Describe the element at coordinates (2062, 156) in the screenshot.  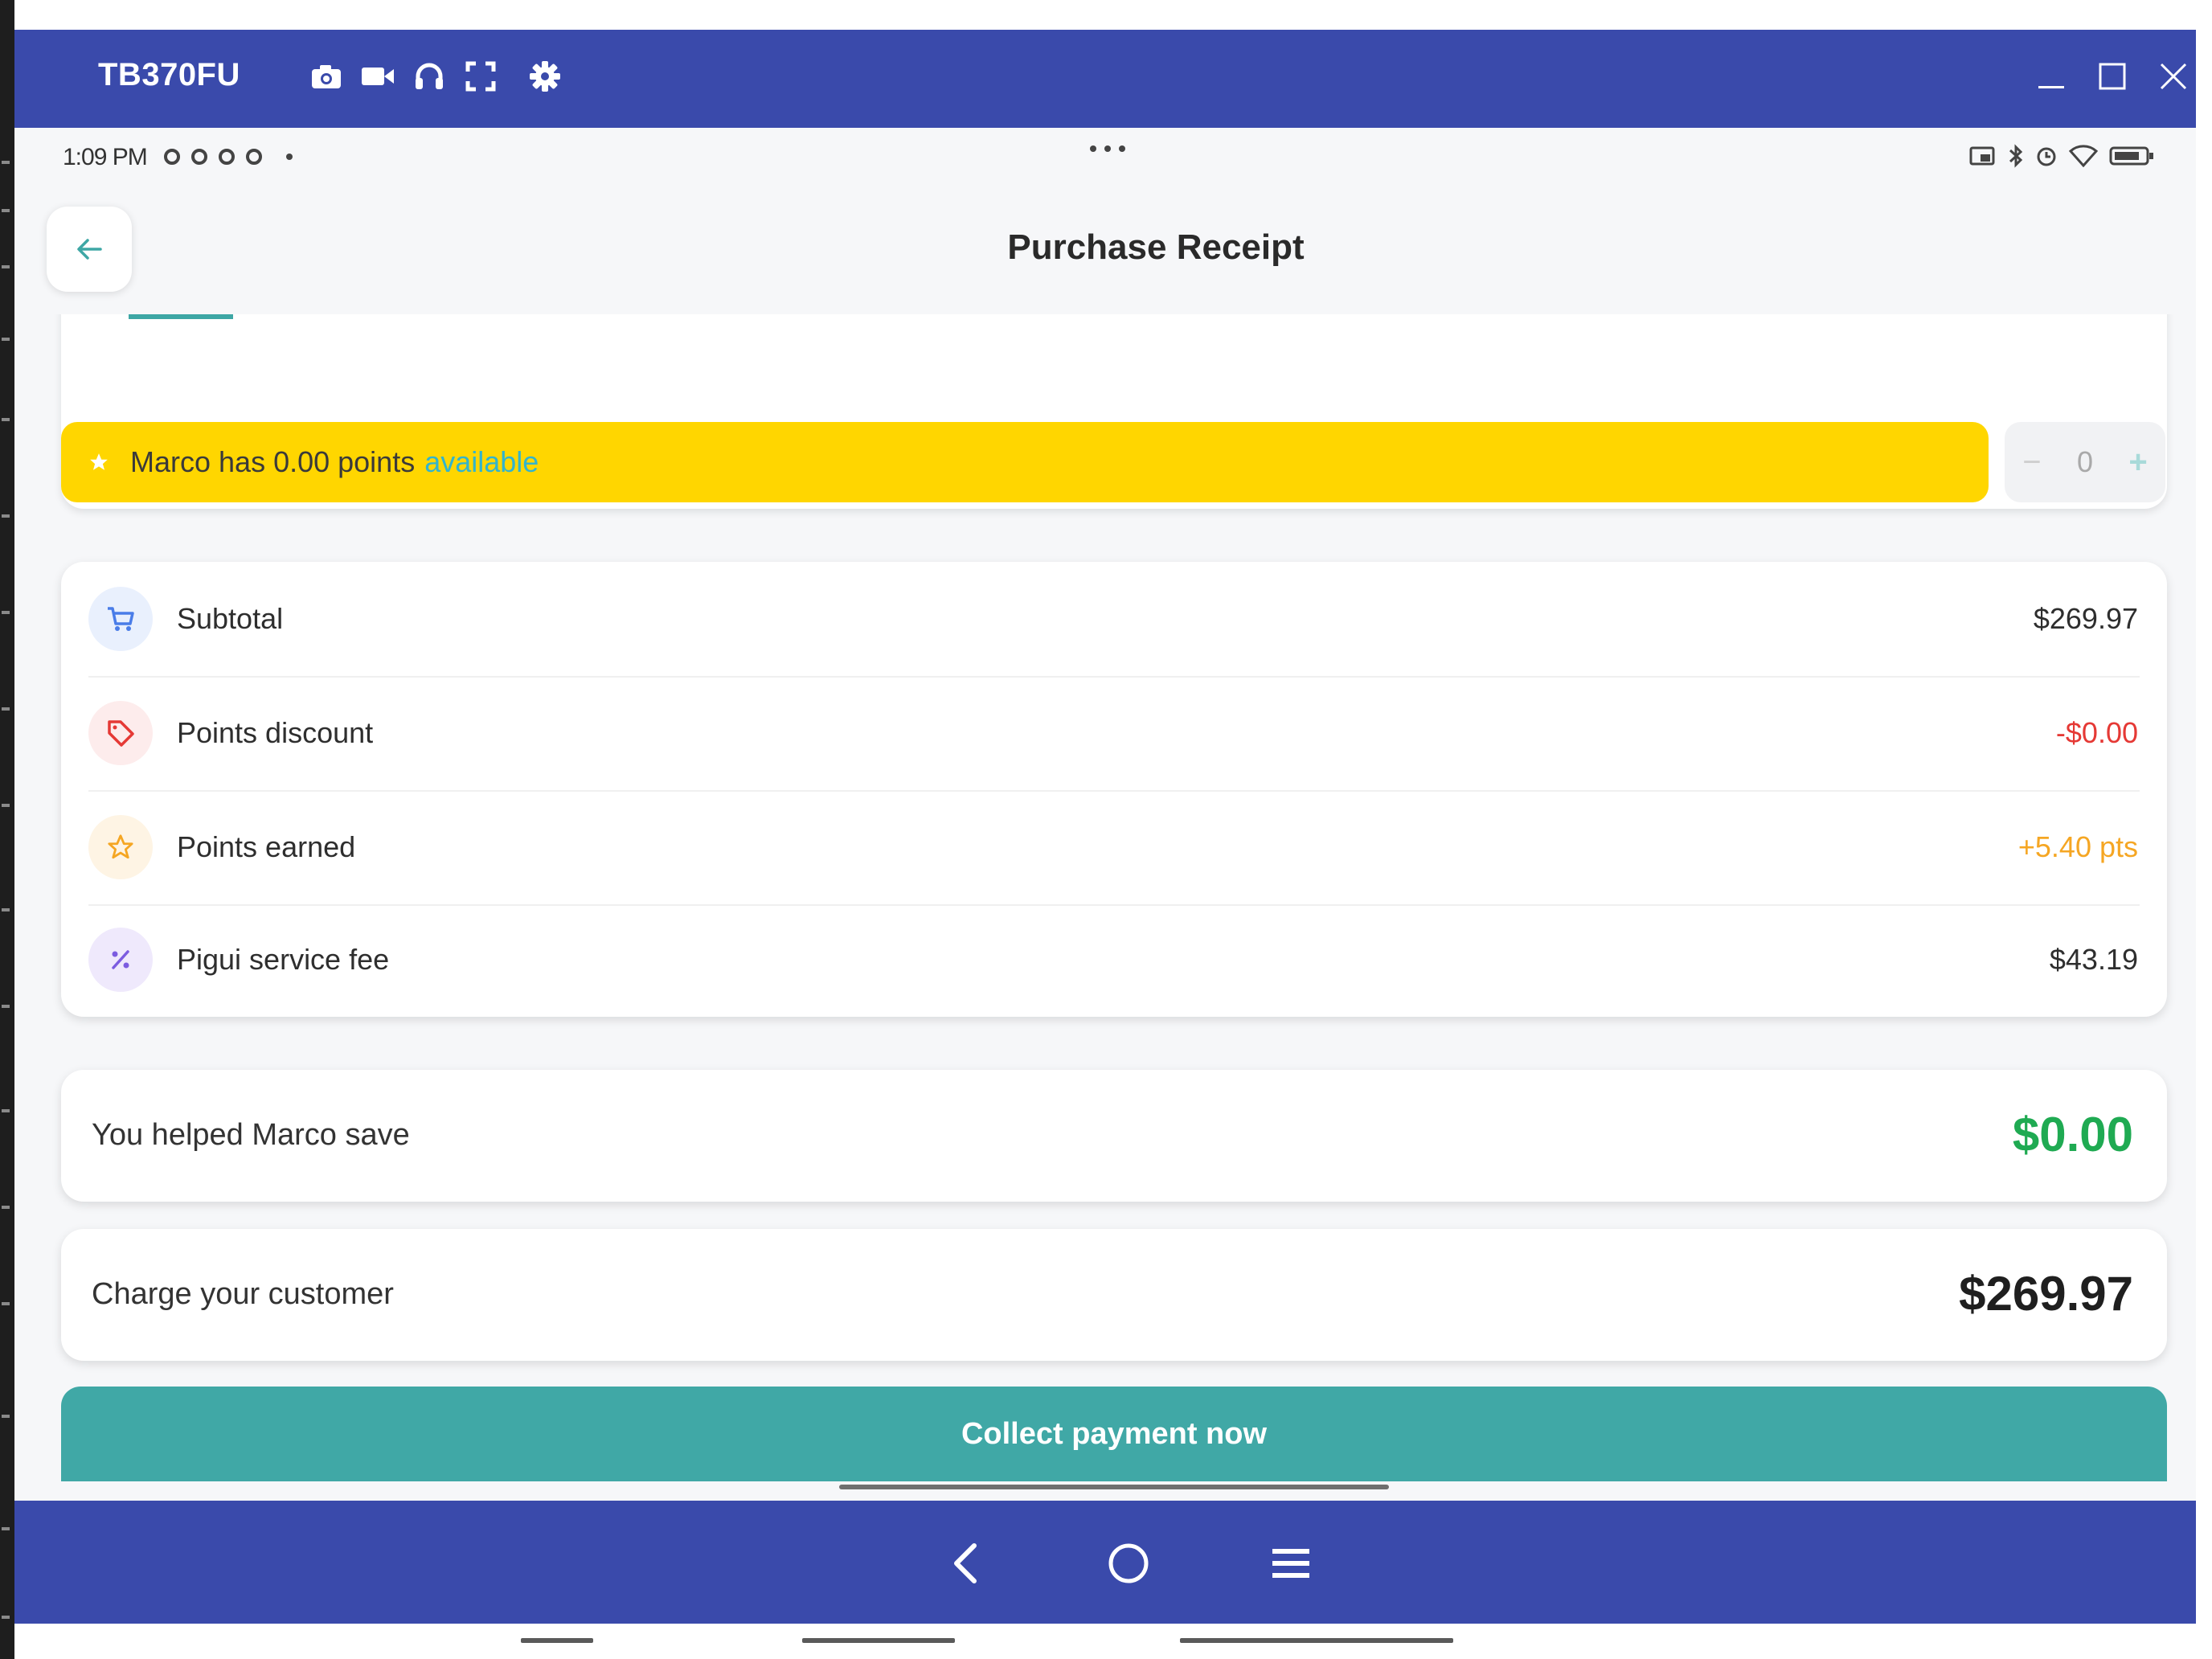
I see `system-icons` at that location.